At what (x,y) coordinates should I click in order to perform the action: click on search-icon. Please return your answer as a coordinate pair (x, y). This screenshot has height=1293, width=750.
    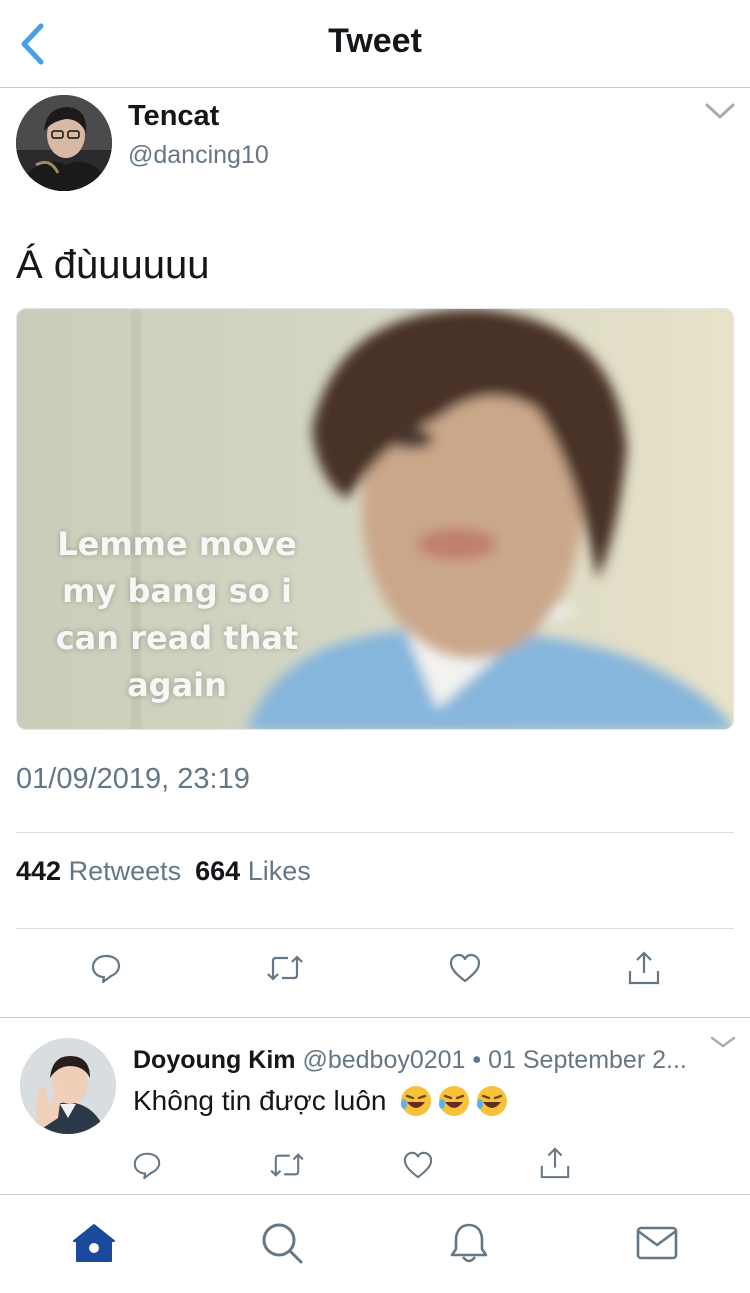
    Looking at the image, I should click on (282, 1243).